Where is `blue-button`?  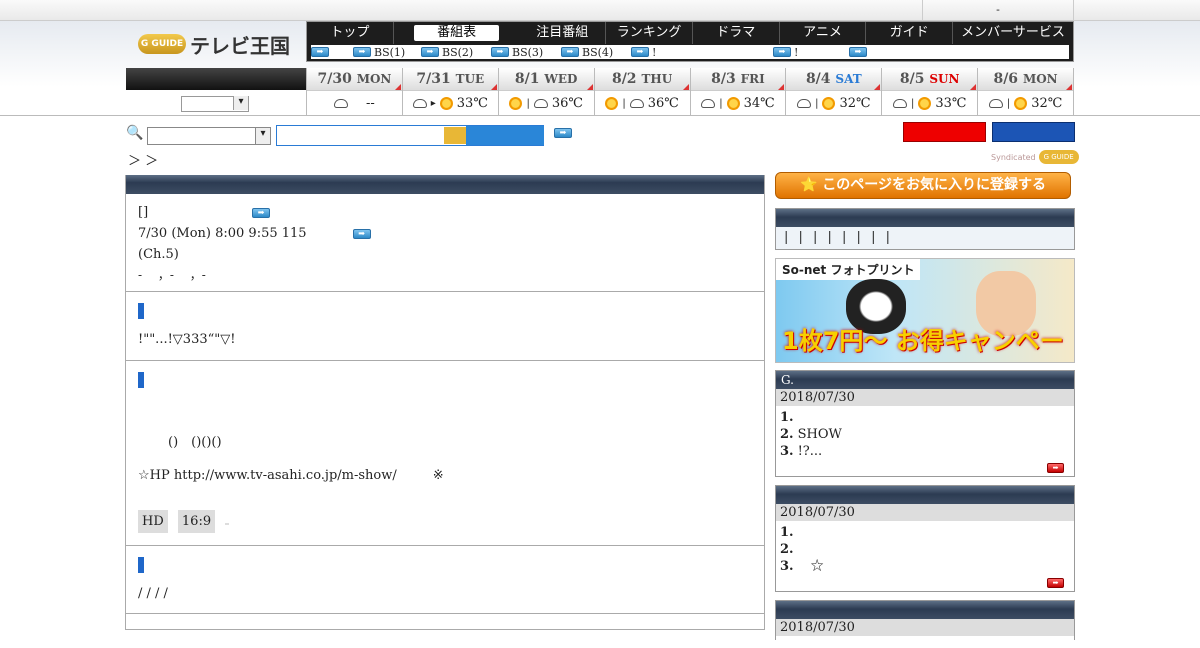 blue-button is located at coordinates (1033, 132).